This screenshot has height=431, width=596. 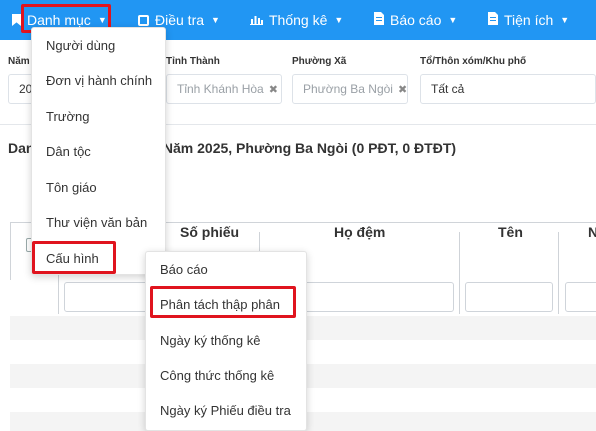 What do you see at coordinates (80, 45) in the screenshot?
I see `menu-item-nguoi-dung: Người dùng` at bounding box center [80, 45].